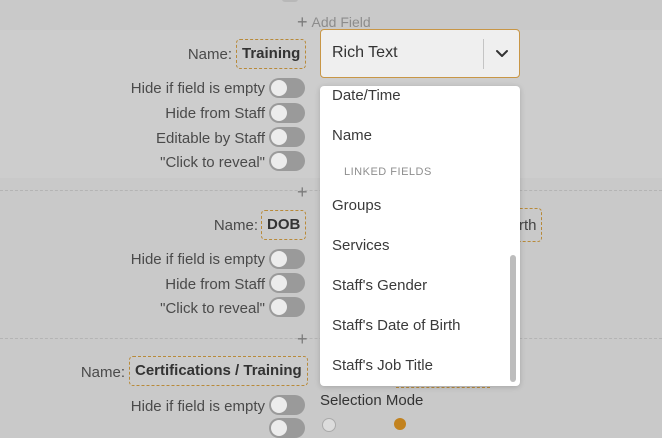 This screenshot has width=662, height=438. Describe the element at coordinates (396, 325) in the screenshot. I see `dropdown-option-staff-dob: Staff's Date of Birth` at that location.